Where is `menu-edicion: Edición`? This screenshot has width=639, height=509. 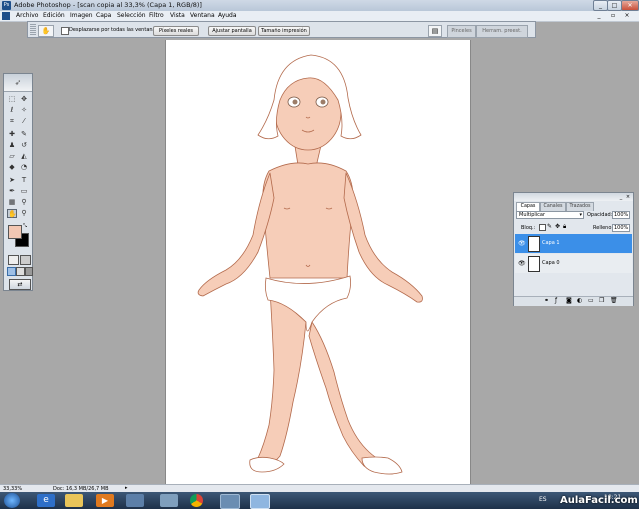
menu-edicion: Edición is located at coordinates (54, 15).